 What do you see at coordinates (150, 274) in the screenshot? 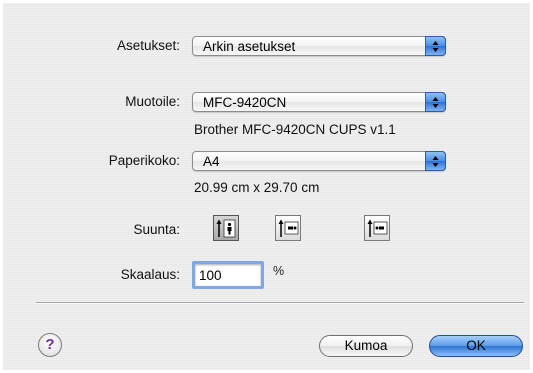
I see `scale-label: Skaalaus:` at bounding box center [150, 274].